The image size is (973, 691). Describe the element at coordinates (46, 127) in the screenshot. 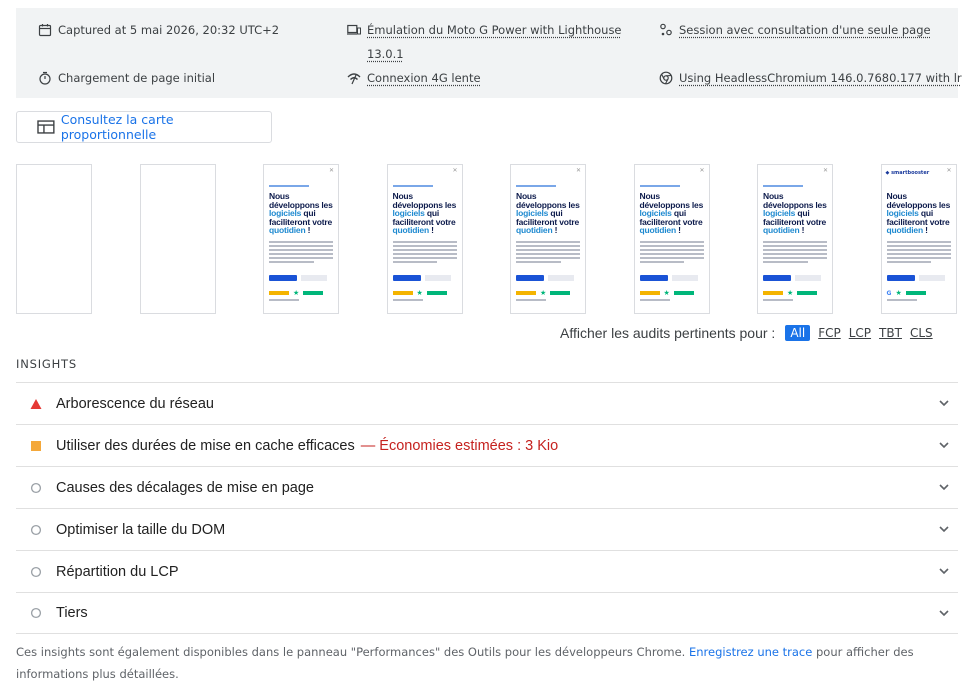

I see `treemap-icon` at that location.